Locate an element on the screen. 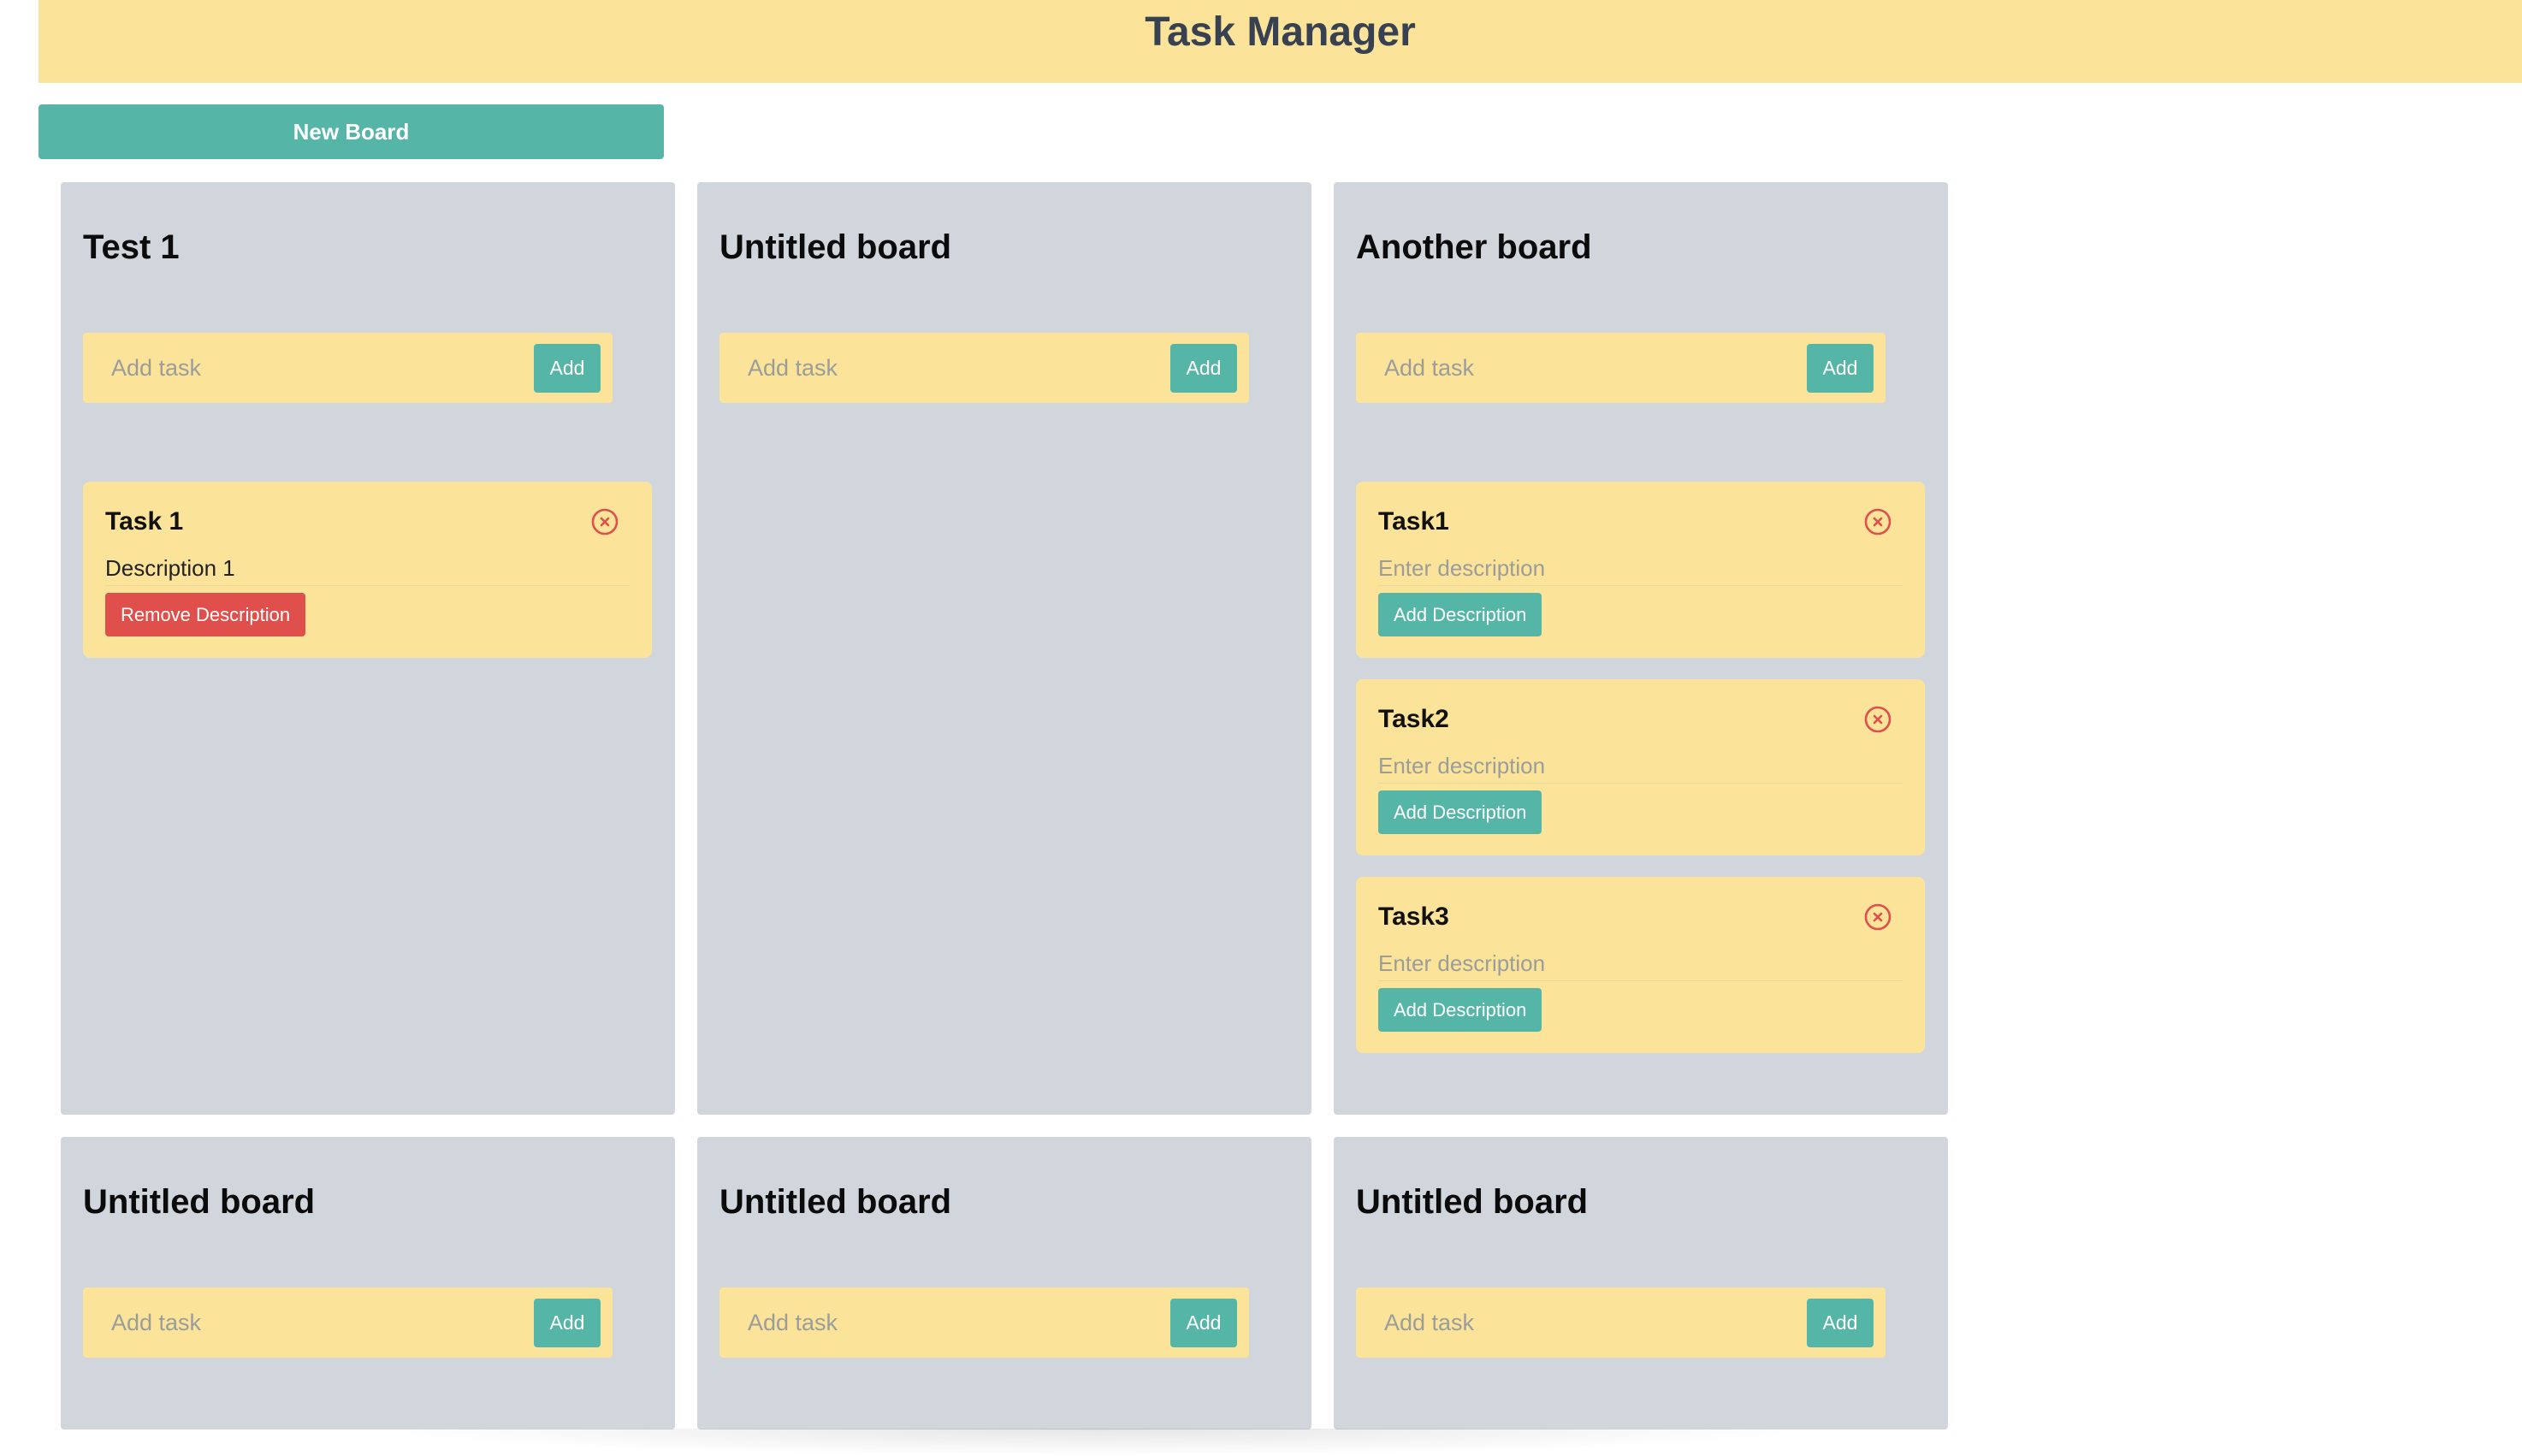 The height and width of the screenshot is (1456, 2522). task-title: Task2 is located at coordinates (1413, 719).